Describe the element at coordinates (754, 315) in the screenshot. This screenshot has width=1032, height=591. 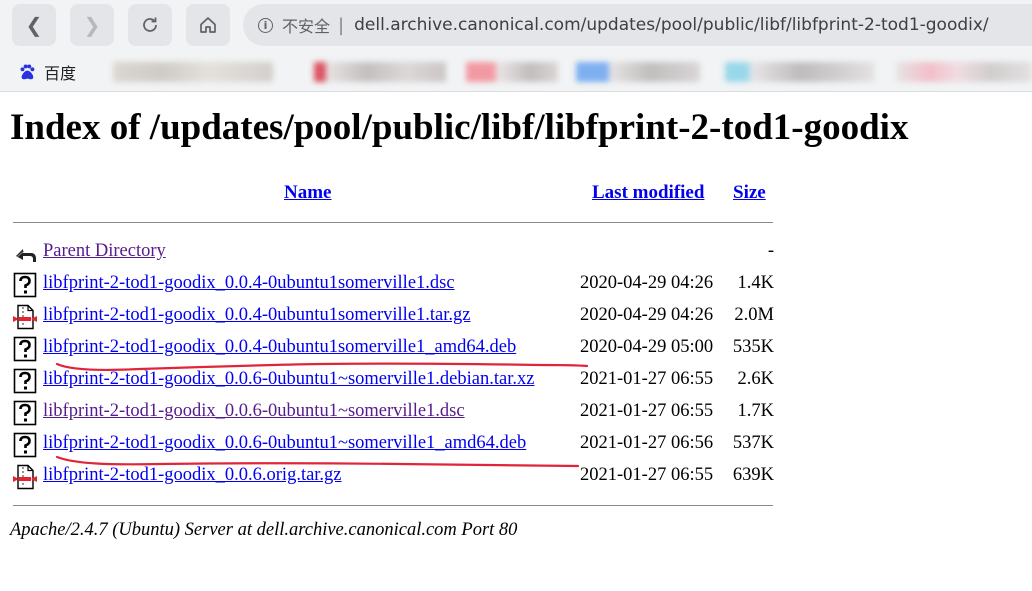
I see `size-cell: 2.0M` at that location.